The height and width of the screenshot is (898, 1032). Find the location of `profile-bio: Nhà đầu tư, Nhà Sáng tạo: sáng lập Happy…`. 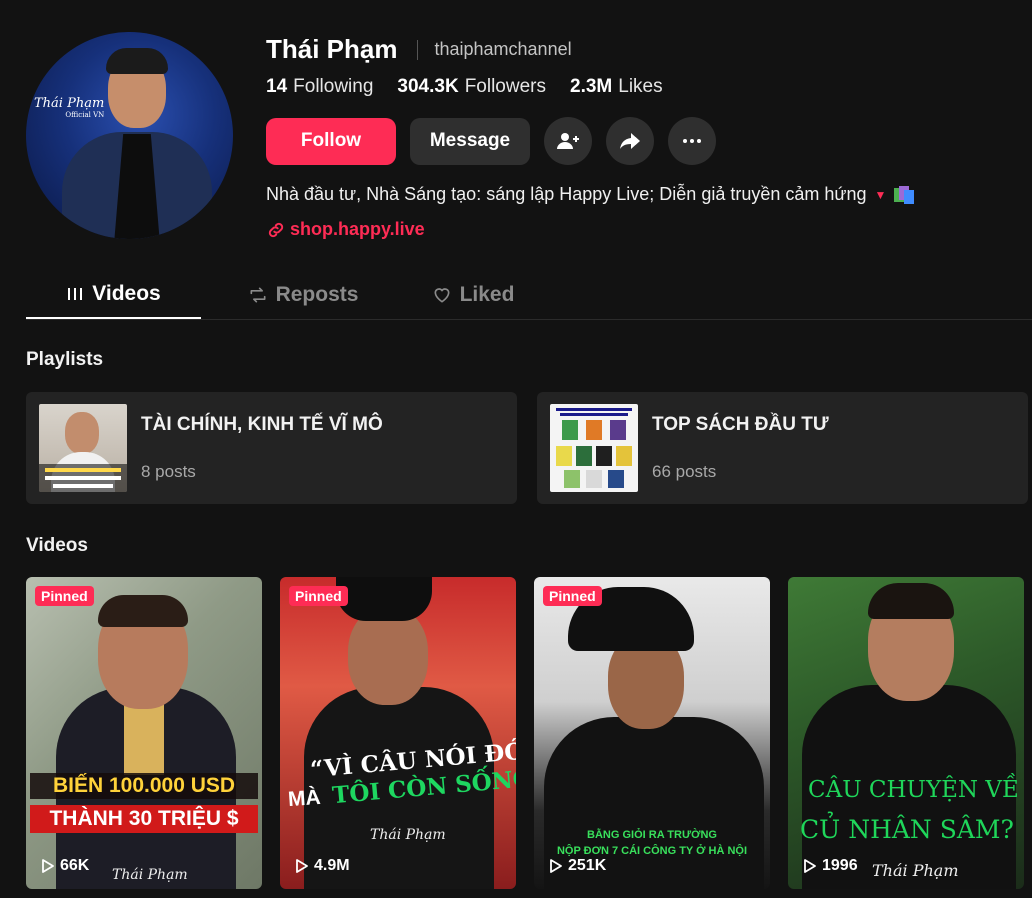

profile-bio: Nhà đầu tư, Nhà Sáng tạo: sáng lập Happy… is located at coordinates (591, 194).